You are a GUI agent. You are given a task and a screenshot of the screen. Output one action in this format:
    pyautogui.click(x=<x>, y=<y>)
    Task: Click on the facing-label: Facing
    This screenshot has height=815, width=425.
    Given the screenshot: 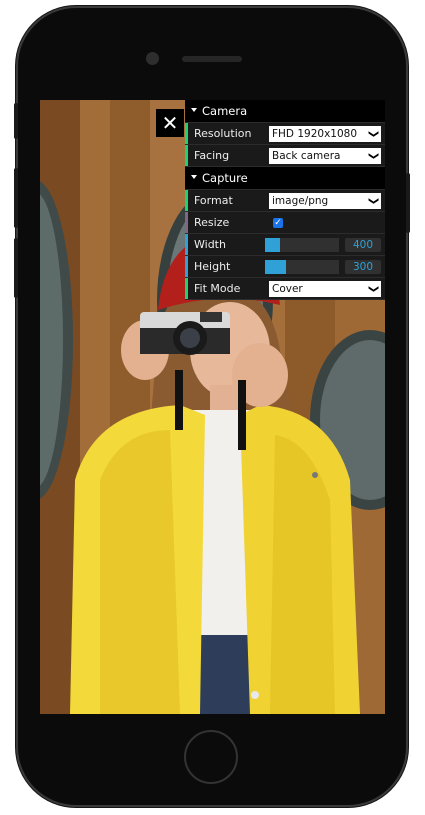 What is the action you would take?
    pyautogui.click(x=212, y=155)
    